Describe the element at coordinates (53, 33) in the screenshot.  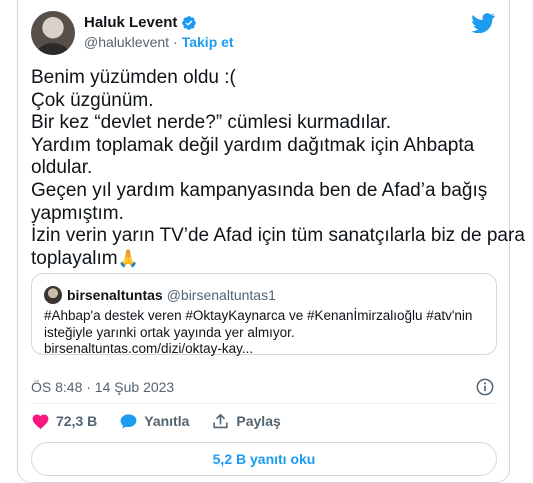
I see `author-avatar` at that location.